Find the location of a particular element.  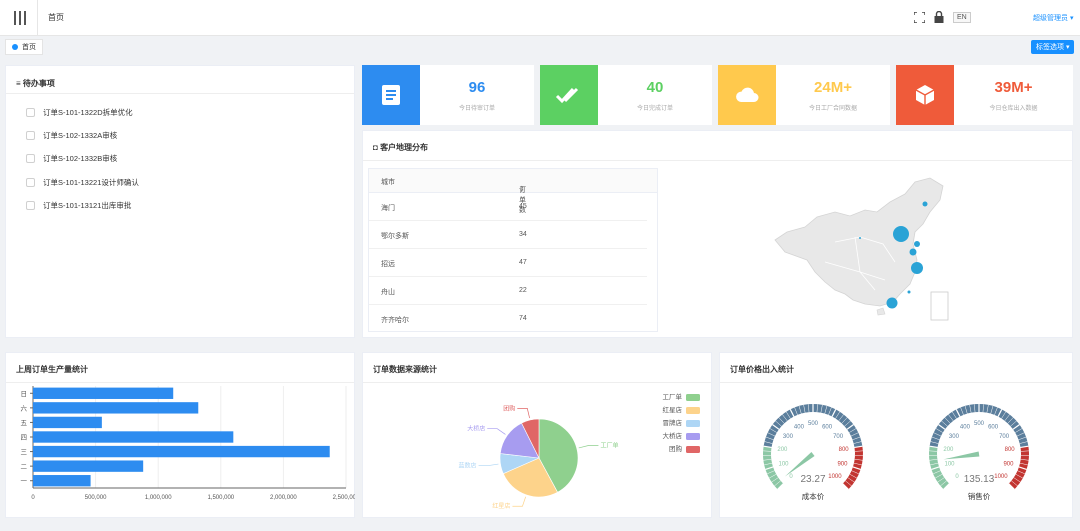

user-menu: 超级管理员 ▾ is located at coordinates (1053, 18).